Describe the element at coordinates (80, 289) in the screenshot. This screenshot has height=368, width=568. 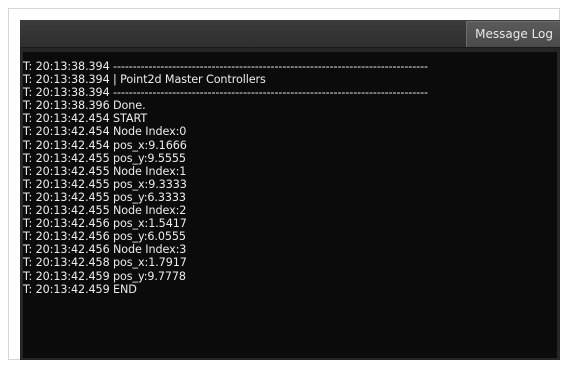
I see `log-line: T: 20:13:42.459 END` at that location.